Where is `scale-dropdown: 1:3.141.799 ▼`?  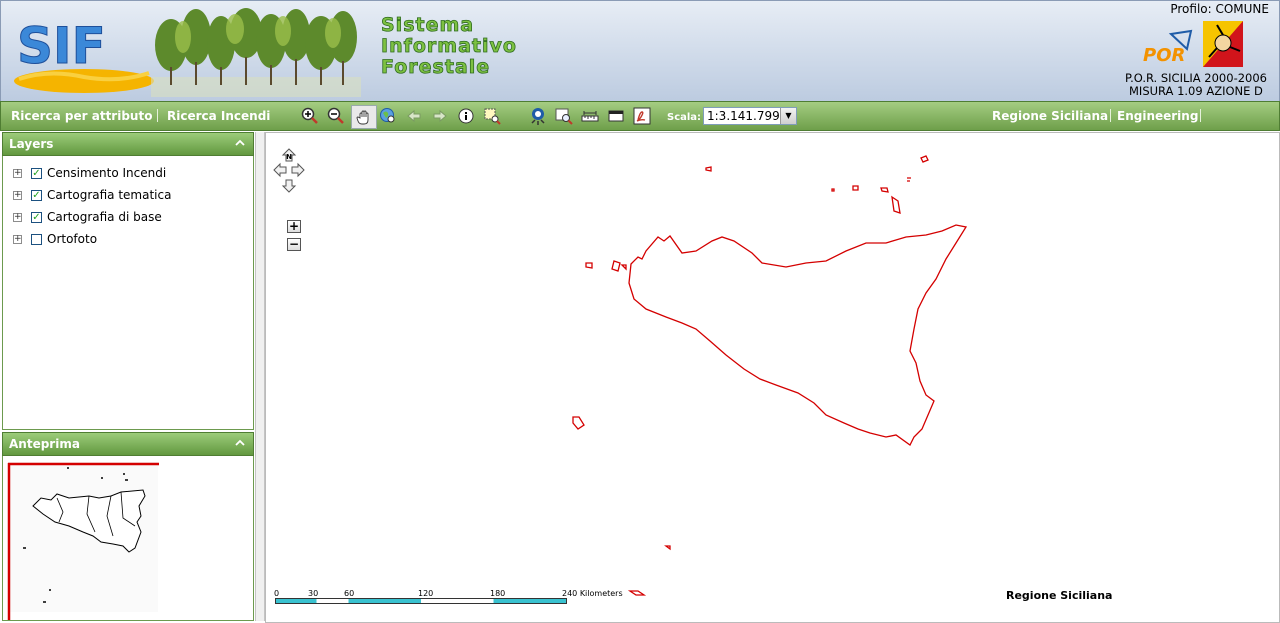
scale-dropdown: 1:3.141.799 ▼ is located at coordinates (750, 116).